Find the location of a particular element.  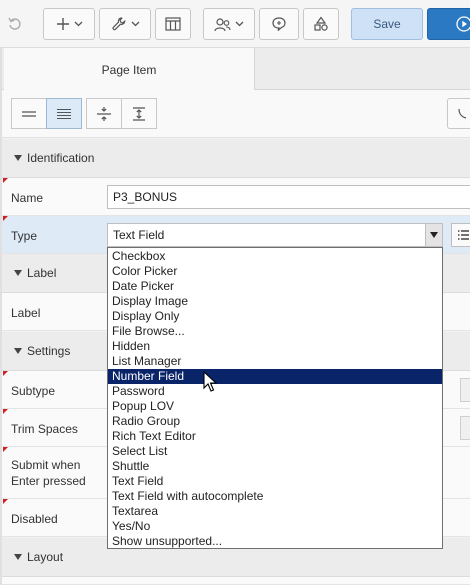

type-select: Text Field is located at coordinates (275, 235).